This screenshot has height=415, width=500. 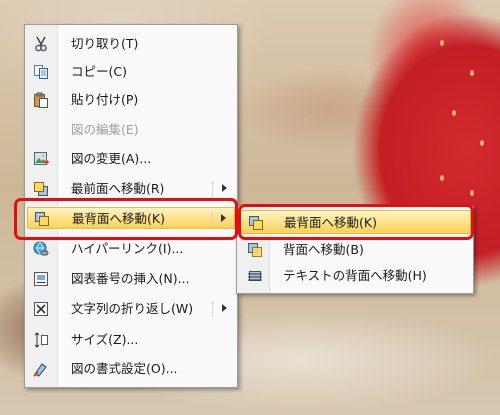 I want to click on submenu-item-label: 背面へ移動(B), so click(x=323, y=249).